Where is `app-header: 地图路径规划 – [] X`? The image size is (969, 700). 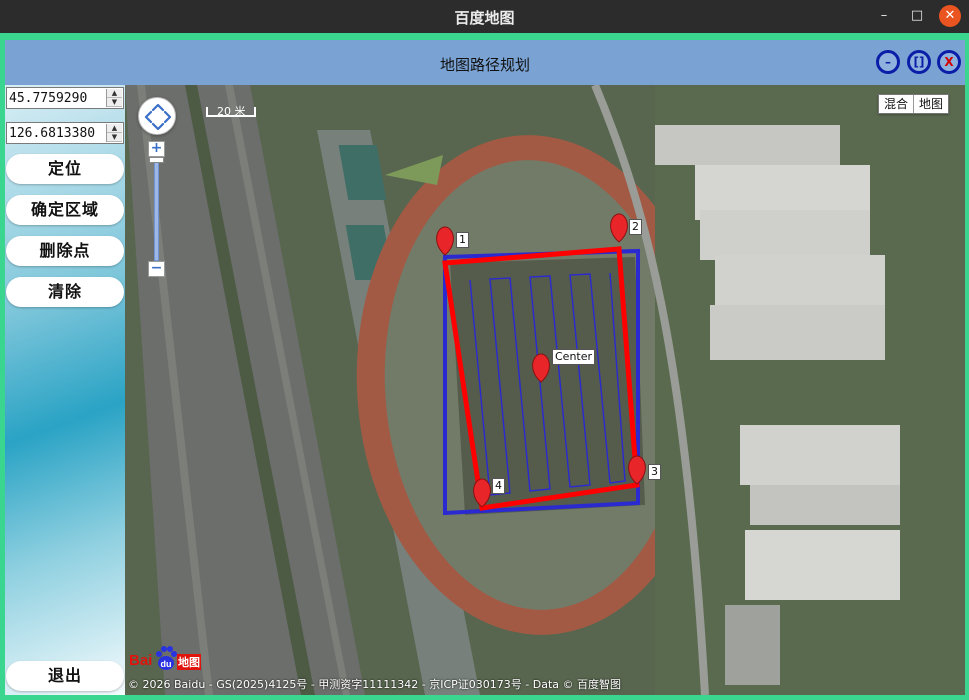 app-header: 地图路径规划 – [] X is located at coordinates (485, 62).